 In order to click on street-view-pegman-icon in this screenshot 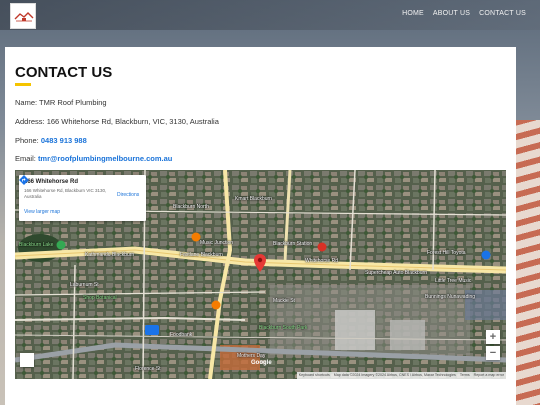, I will do `click(27, 360)`.